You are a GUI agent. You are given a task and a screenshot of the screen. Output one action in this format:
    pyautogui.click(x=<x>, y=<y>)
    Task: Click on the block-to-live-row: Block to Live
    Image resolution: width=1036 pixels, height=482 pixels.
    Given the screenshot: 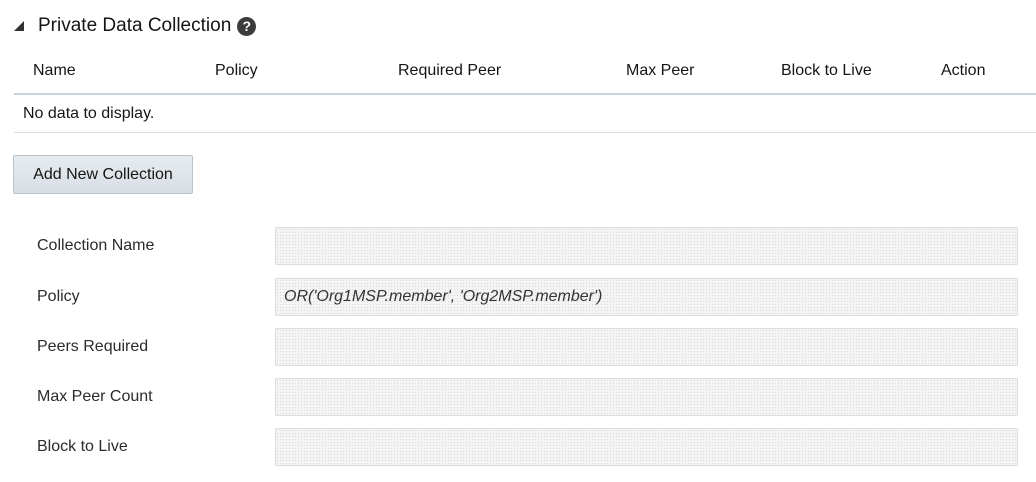 What is the action you would take?
    pyautogui.click(x=528, y=447)
    